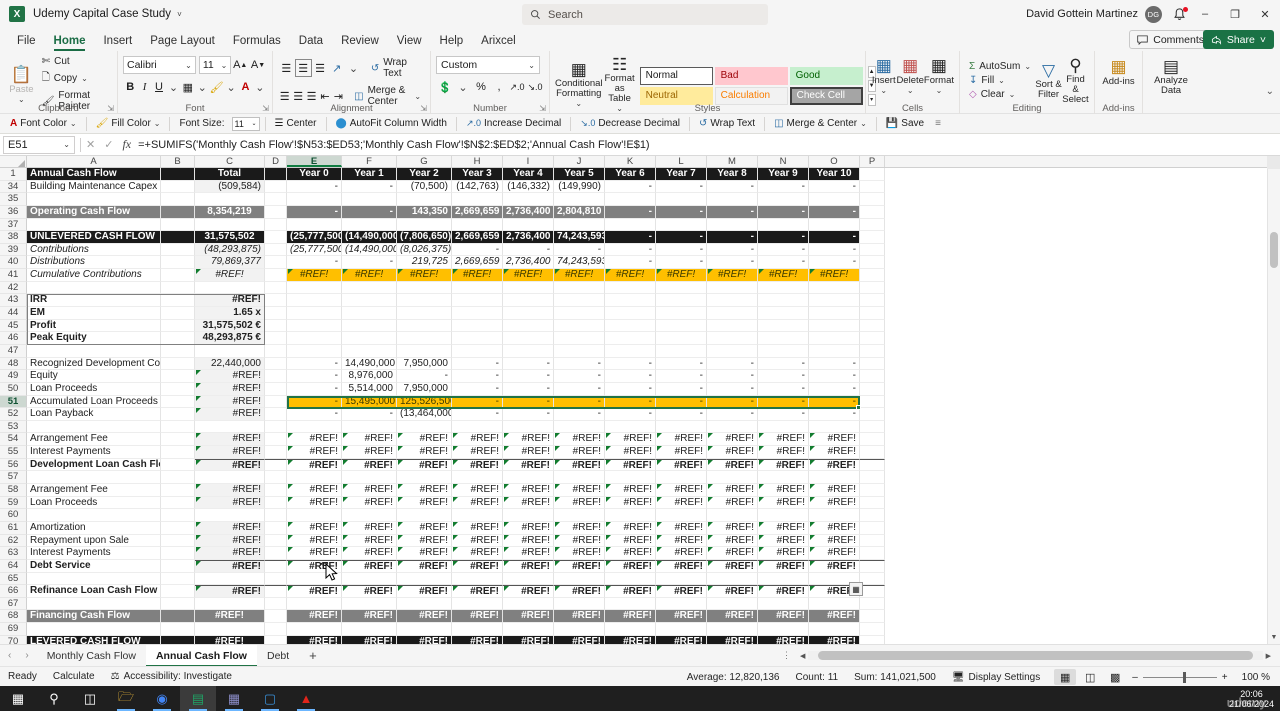  What do you see at coordinates (94, 250) in the screenshot?
I see `cell-A39: Contributions` at bounding box center [94, 250].